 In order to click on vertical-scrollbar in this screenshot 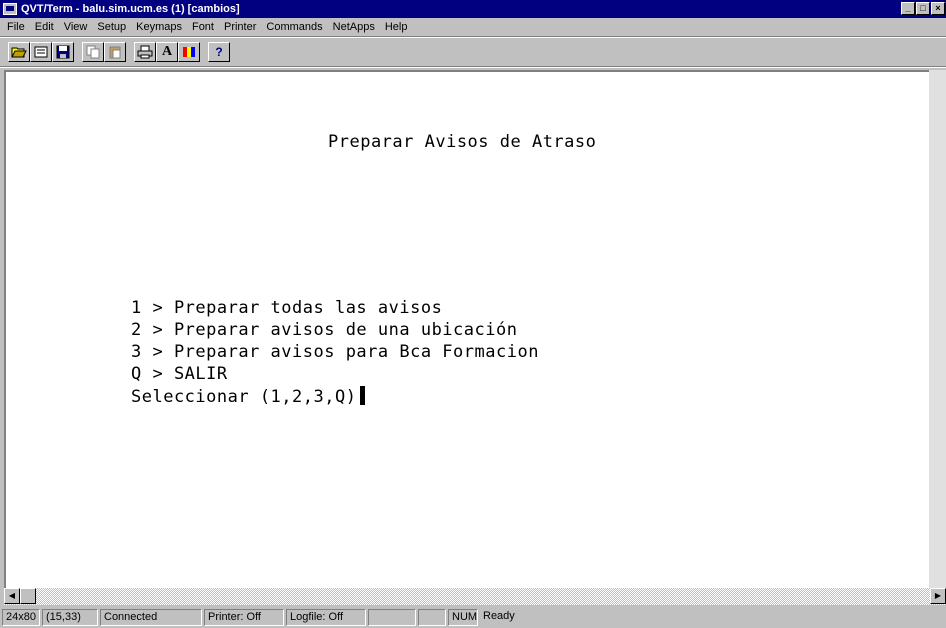, I will do `click(937, 329)`.